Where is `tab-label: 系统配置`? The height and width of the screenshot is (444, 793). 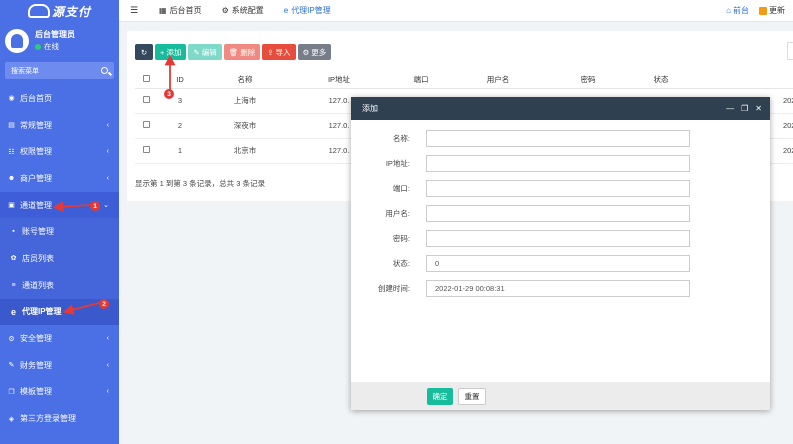 tab-label: 系统配置 is located at coordinates (247, 10).